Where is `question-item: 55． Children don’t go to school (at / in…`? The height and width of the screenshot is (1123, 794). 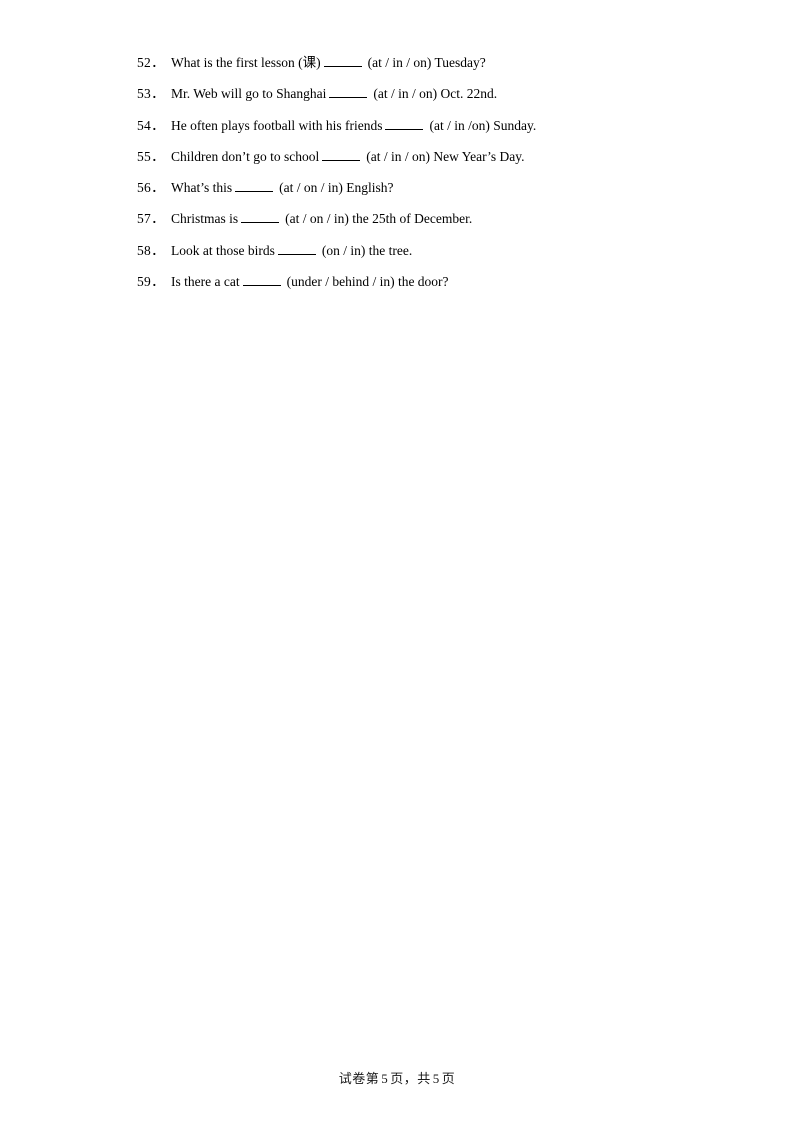 question-item: 55． Children don’t go to school (at / in… is located at coordinates (407, 165).